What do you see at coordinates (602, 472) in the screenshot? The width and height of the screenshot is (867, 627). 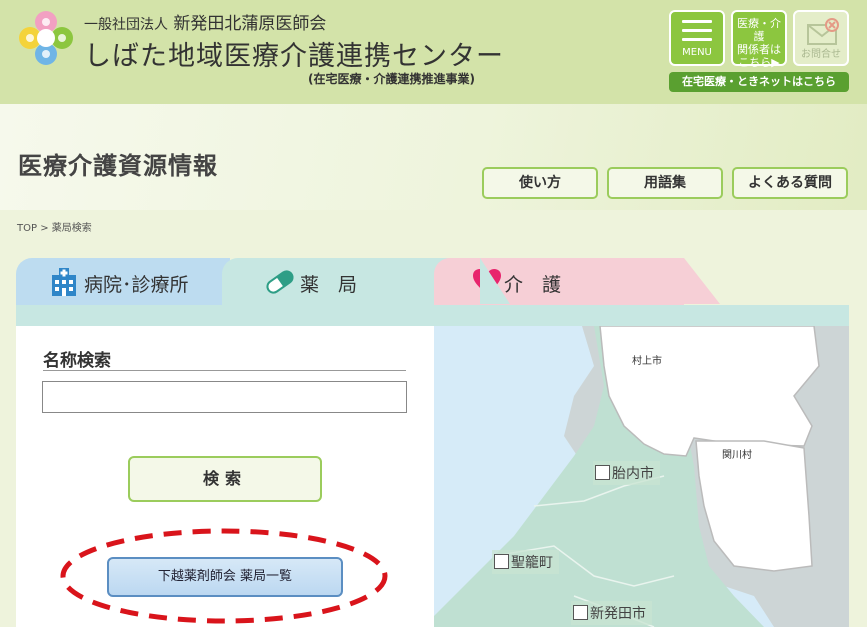 I see `tainai-checkbox` at bounding box center [602, 472].